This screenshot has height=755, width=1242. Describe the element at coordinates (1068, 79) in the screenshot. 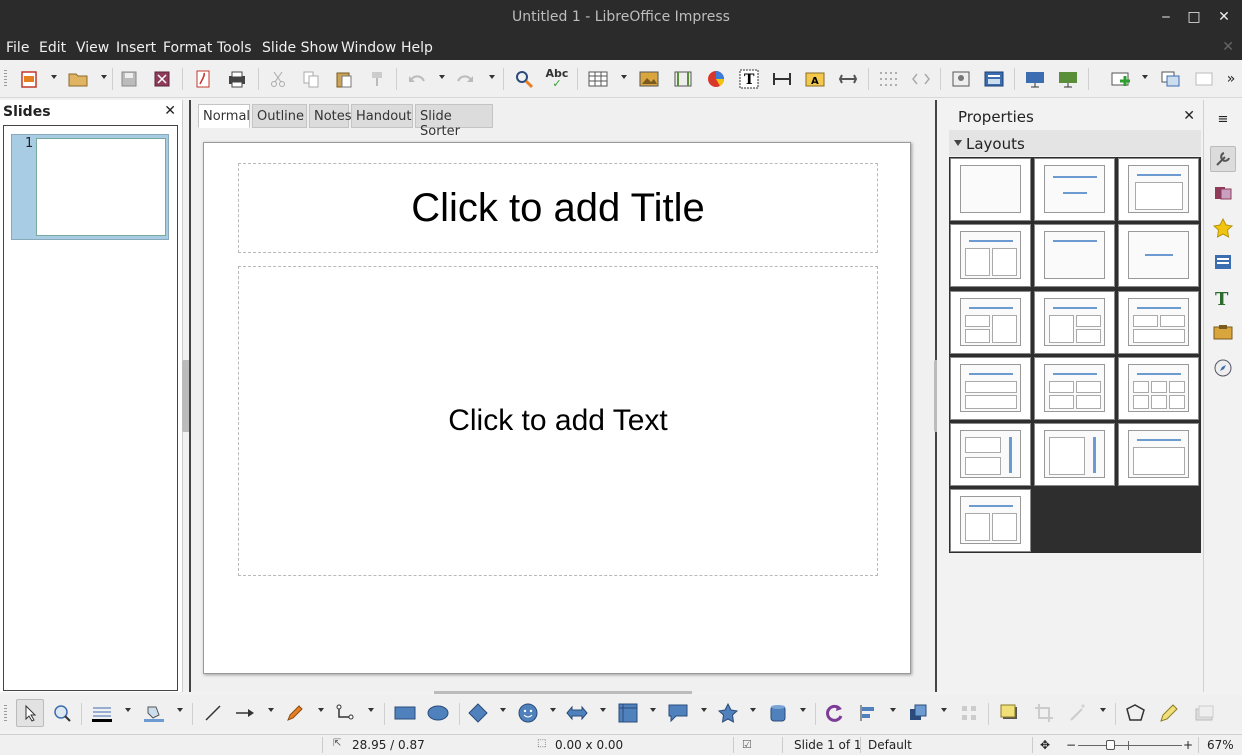

I see `start-current-slide-icon` at that location.